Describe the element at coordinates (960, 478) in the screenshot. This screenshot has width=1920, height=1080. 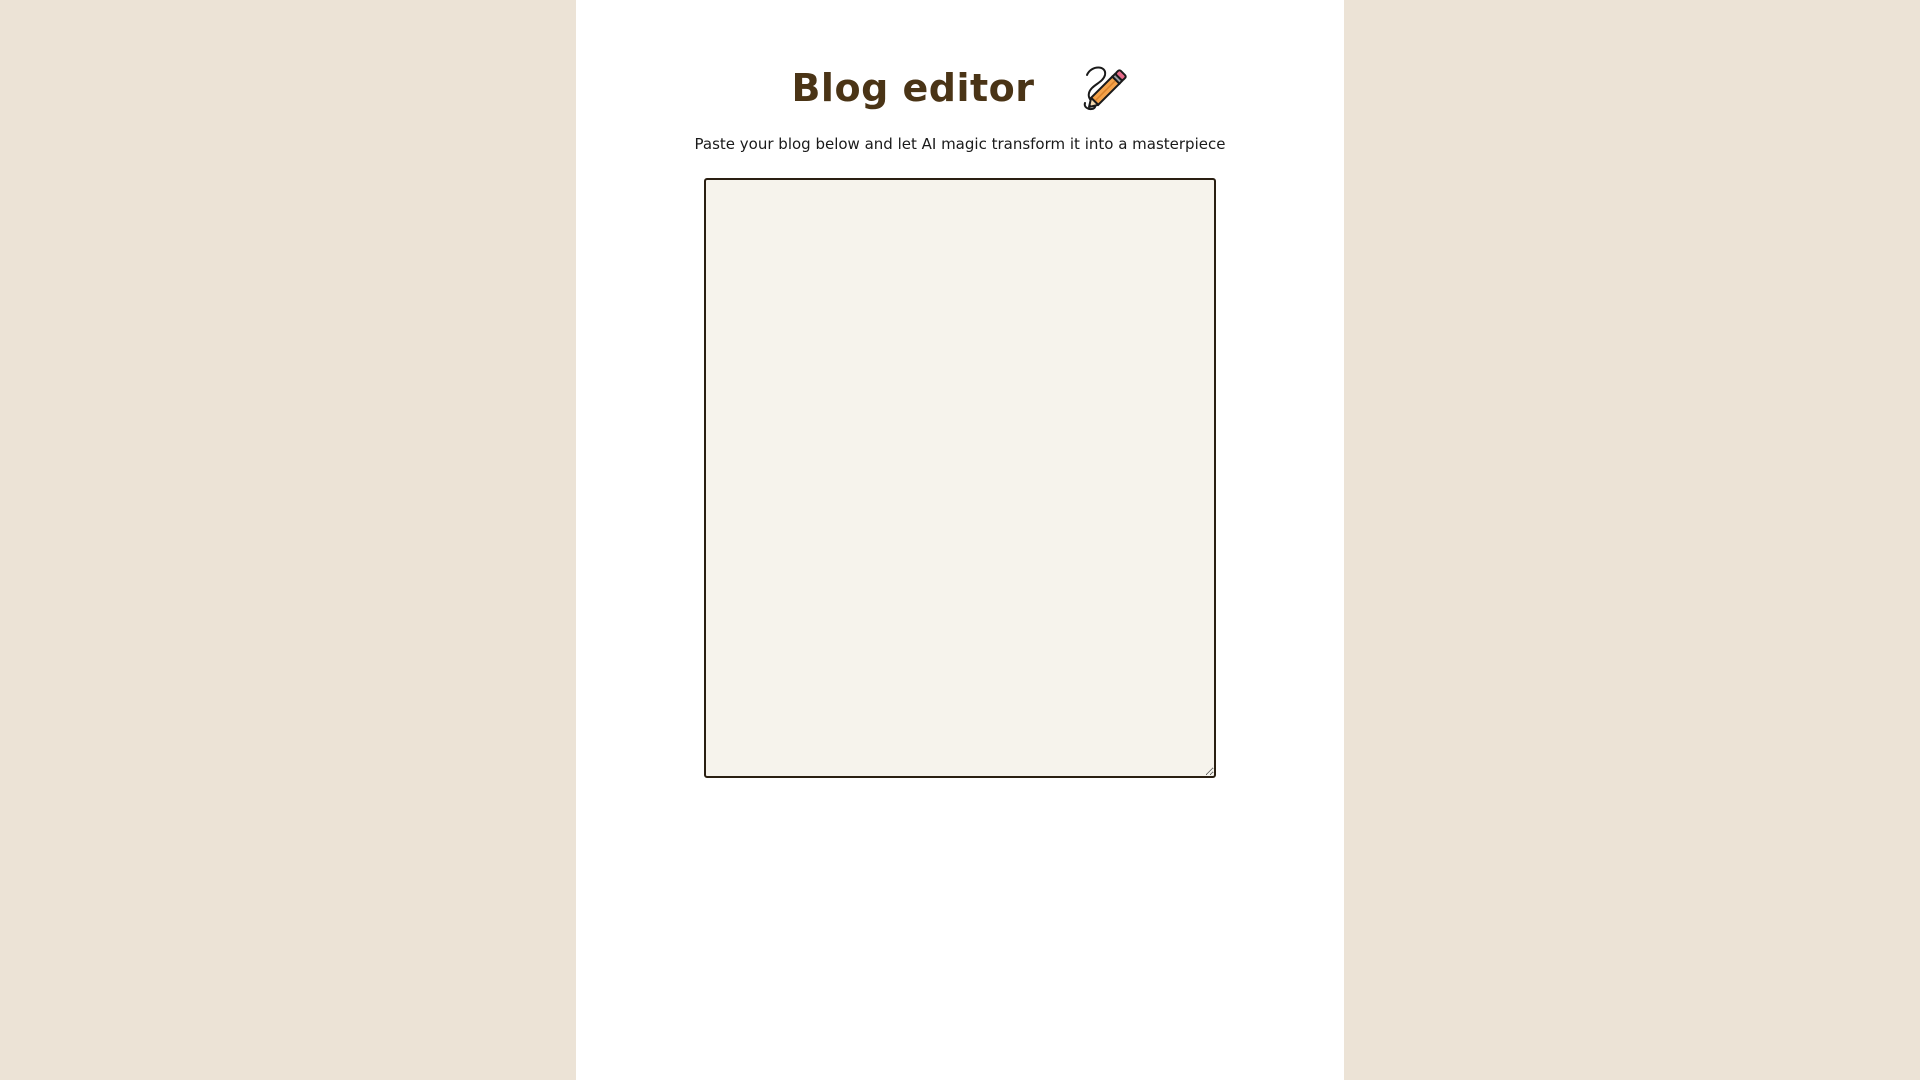
I see `blog-text-editor` at that location.